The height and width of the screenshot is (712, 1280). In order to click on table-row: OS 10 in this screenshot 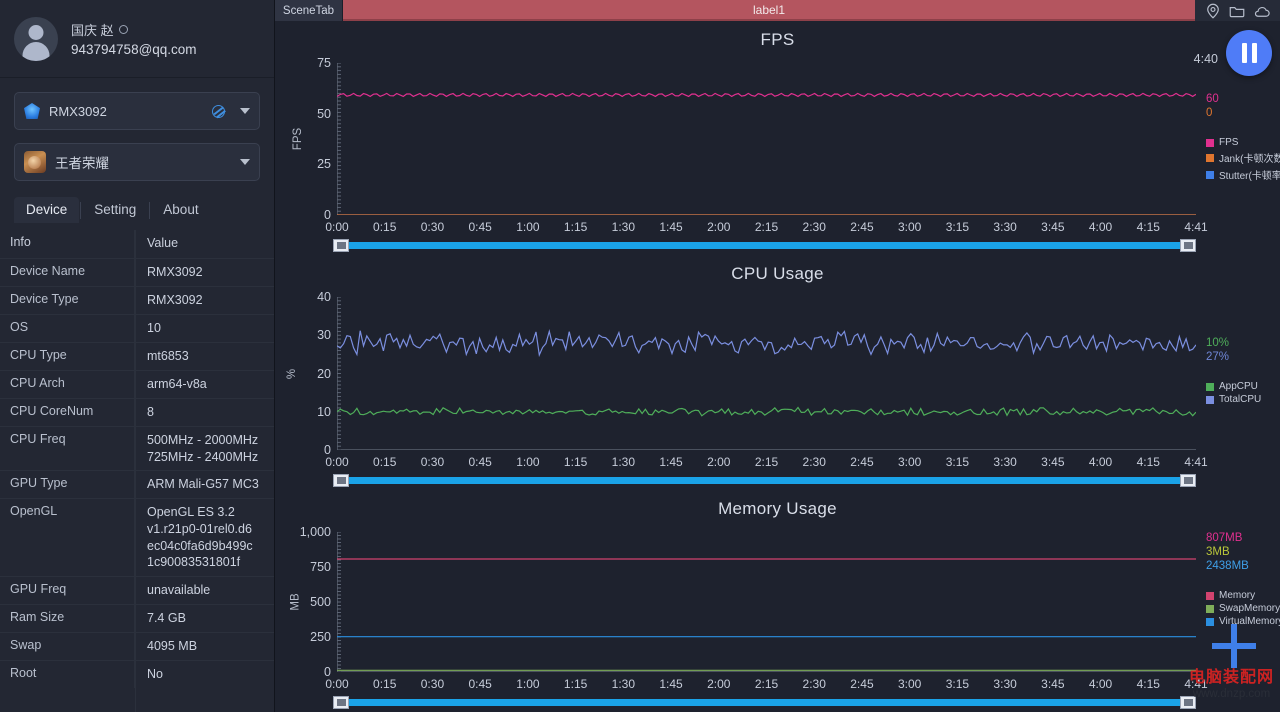, I will do `click(137, 328)`.